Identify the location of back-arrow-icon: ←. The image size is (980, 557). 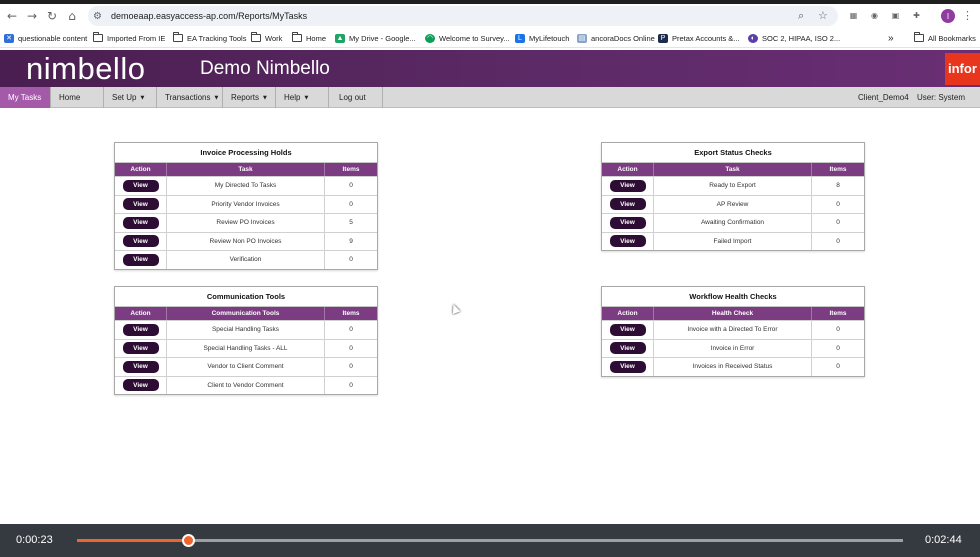
(12, 16).